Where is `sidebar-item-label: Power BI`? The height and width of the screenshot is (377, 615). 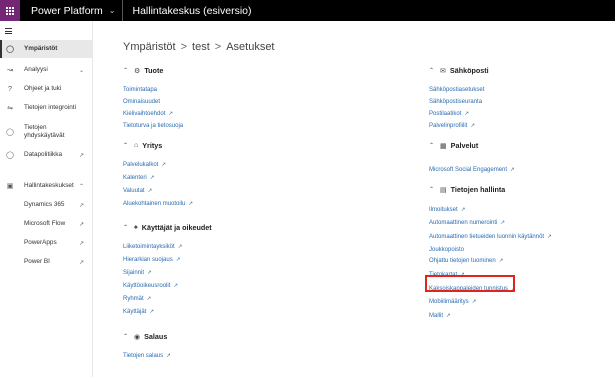
sidebar-item-label: Power BI is located at coordinates (37, 261).